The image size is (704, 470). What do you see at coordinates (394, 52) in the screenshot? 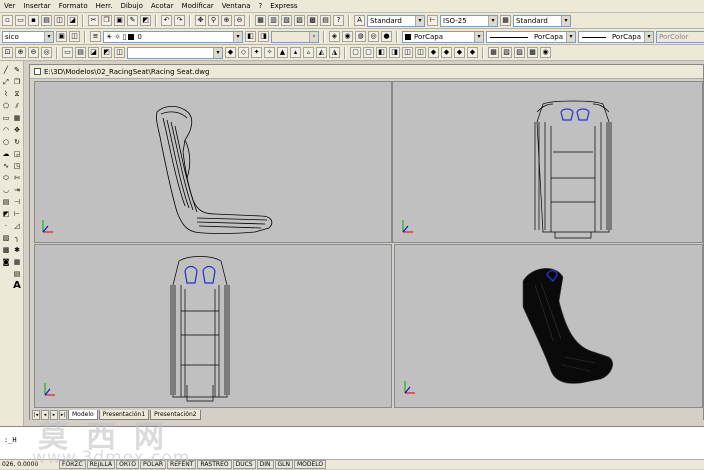
I see `view-right-icon: ◨` at bounding box center [394, 52].